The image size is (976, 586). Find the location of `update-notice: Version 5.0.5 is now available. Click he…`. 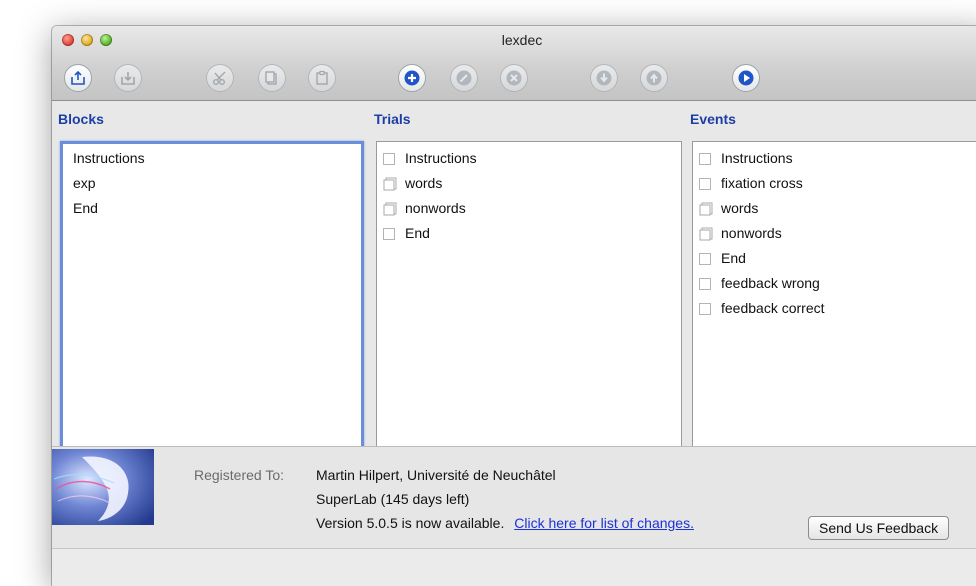

update-notice: Version 5.0.5 is now available. Click he… is located at coordinates (505, 523).